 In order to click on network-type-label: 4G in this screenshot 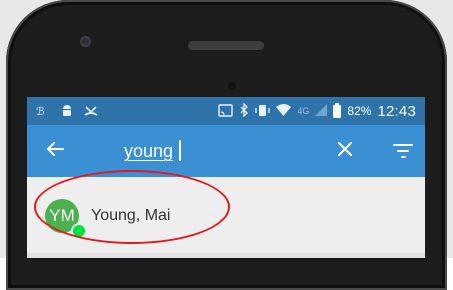, I will do `click(303, 111)`.